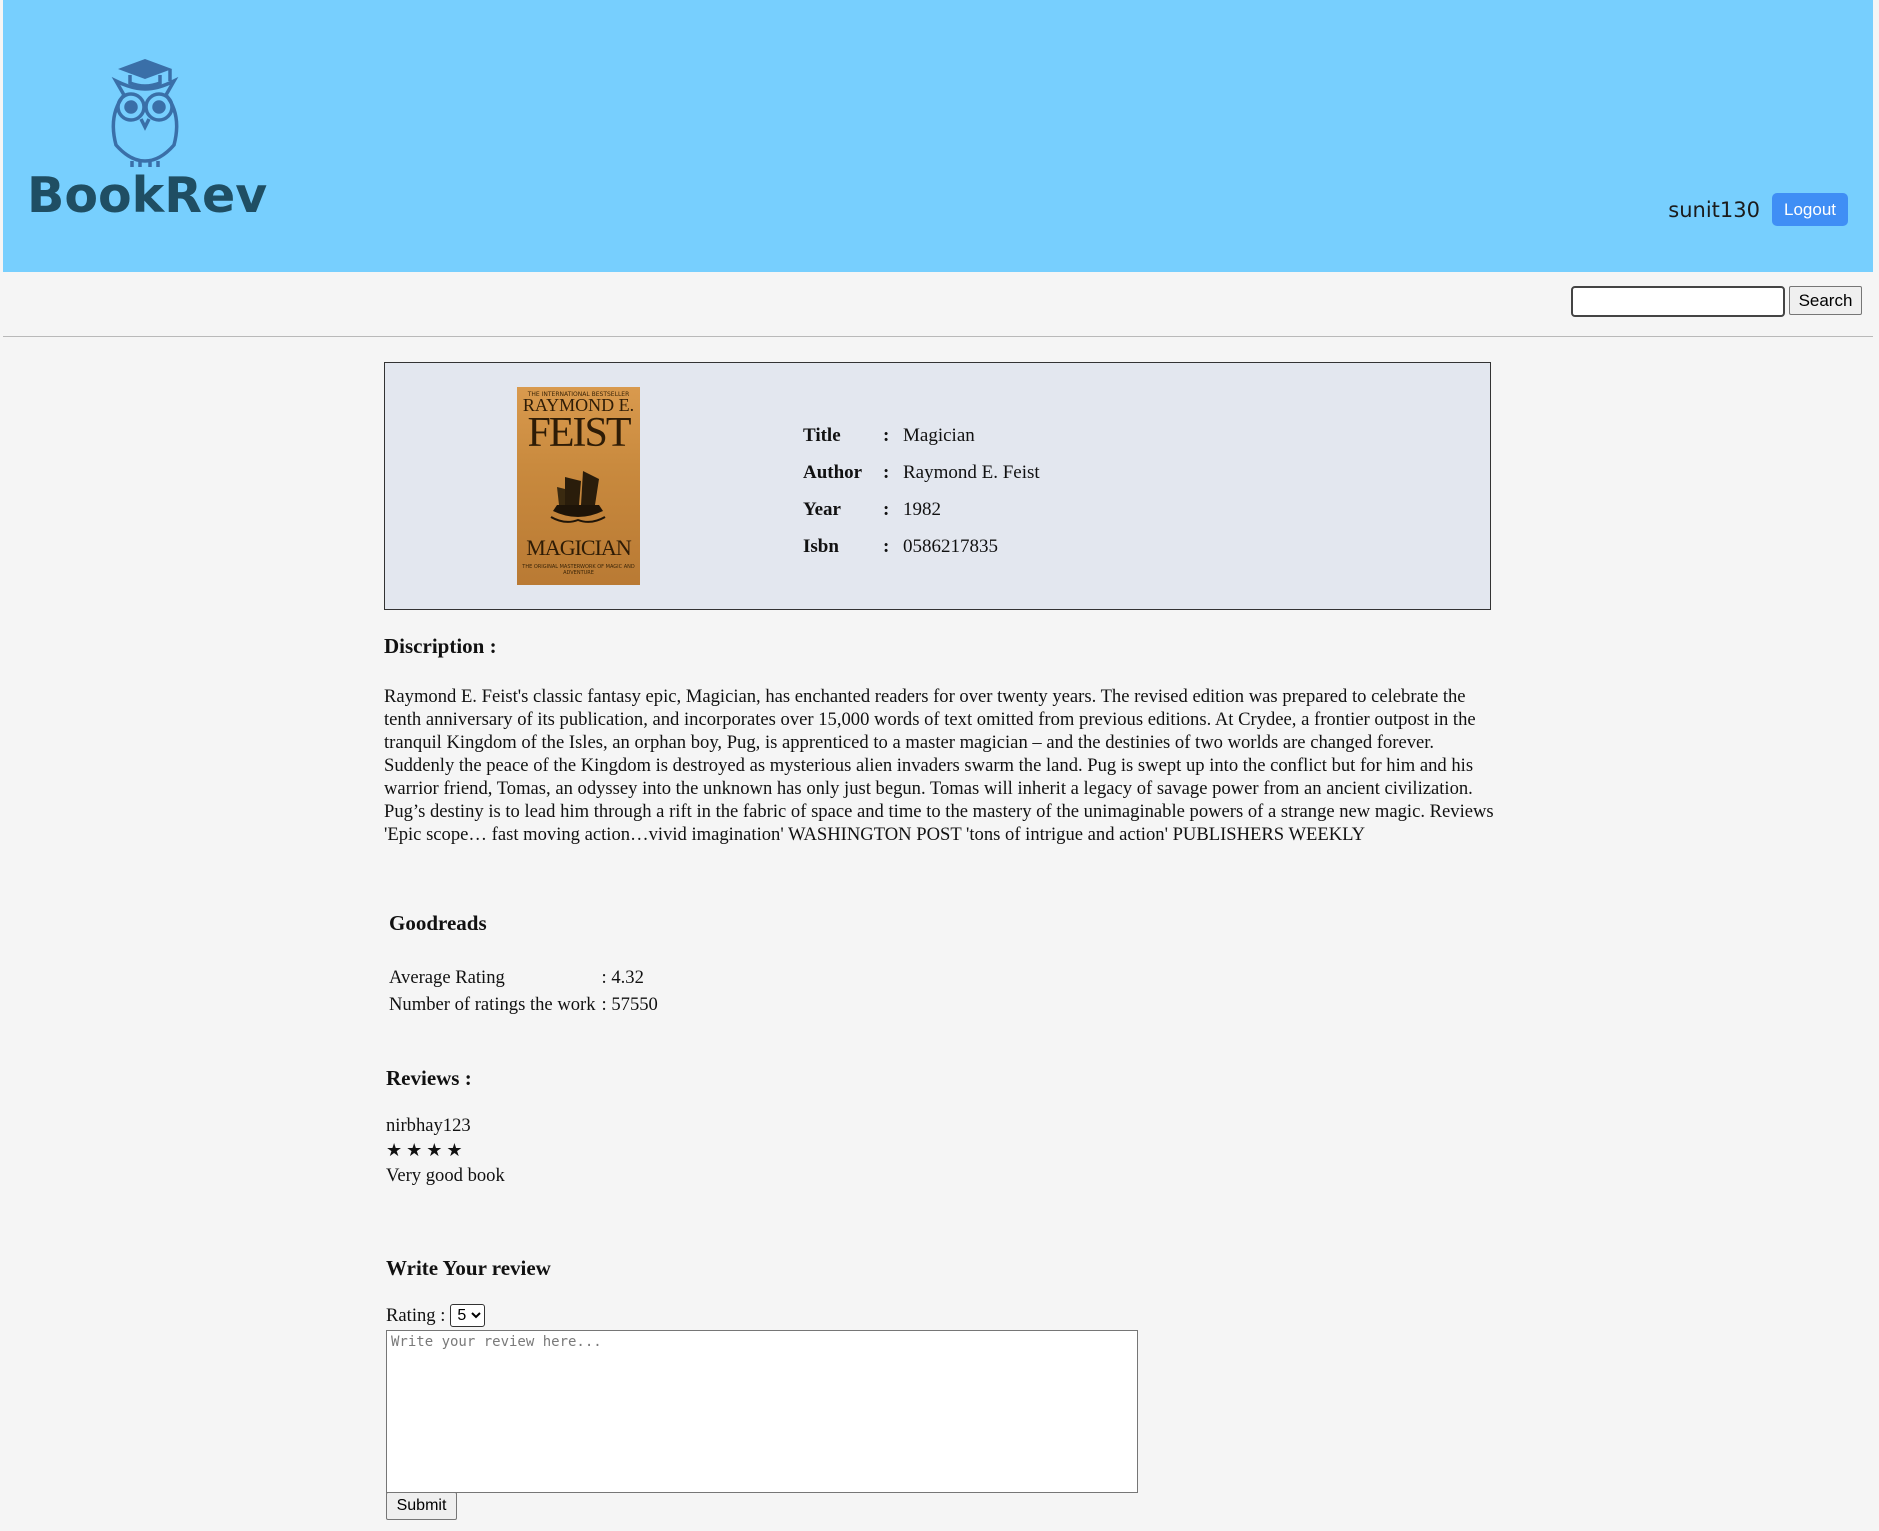 The width and height of the screenshot is (1879, 1531). Describe the element at coordinates (821, 546) in the screenshot. I see `info-label: Isbn` at that location.